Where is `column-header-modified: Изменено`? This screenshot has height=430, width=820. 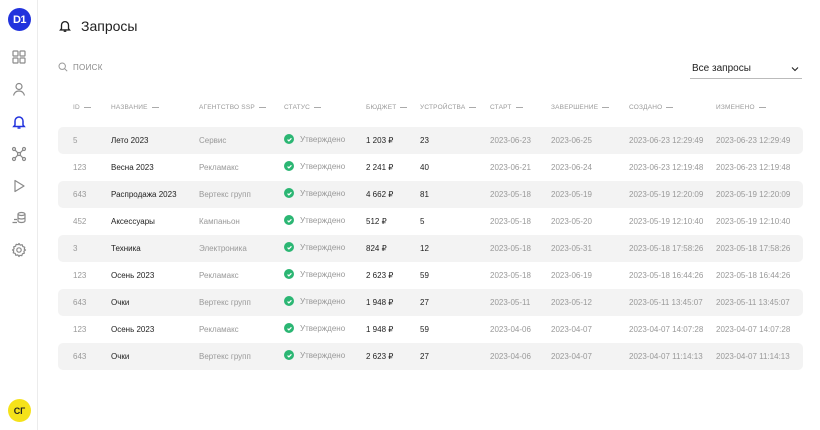 column-header-modified: Изменено is located at coordinates (741, 107).